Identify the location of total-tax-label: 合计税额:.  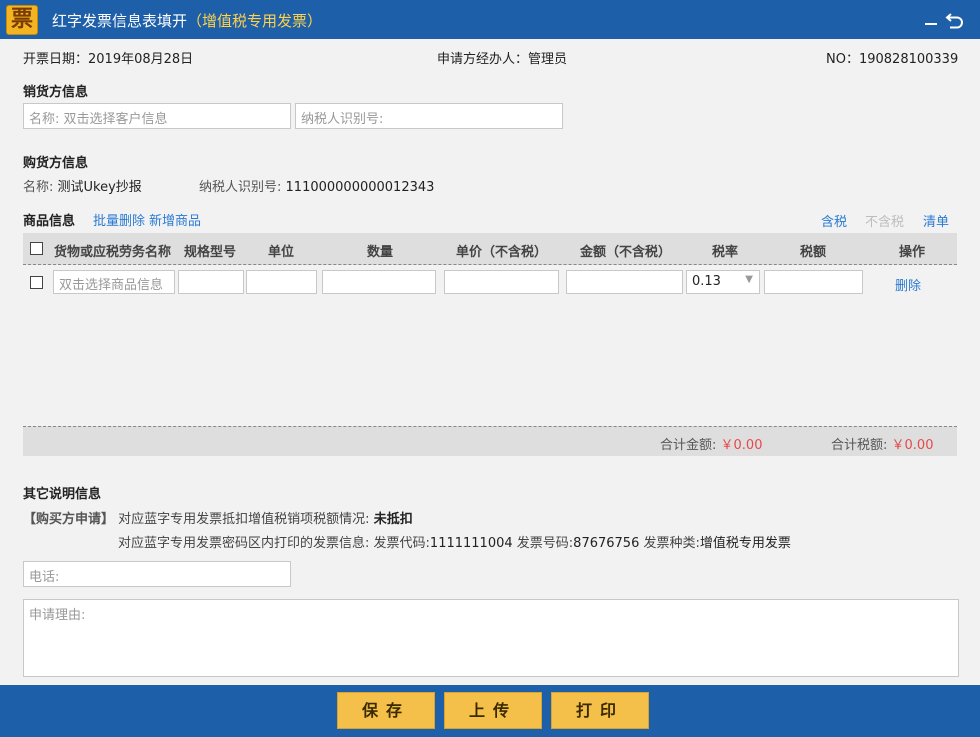
(859, 445).